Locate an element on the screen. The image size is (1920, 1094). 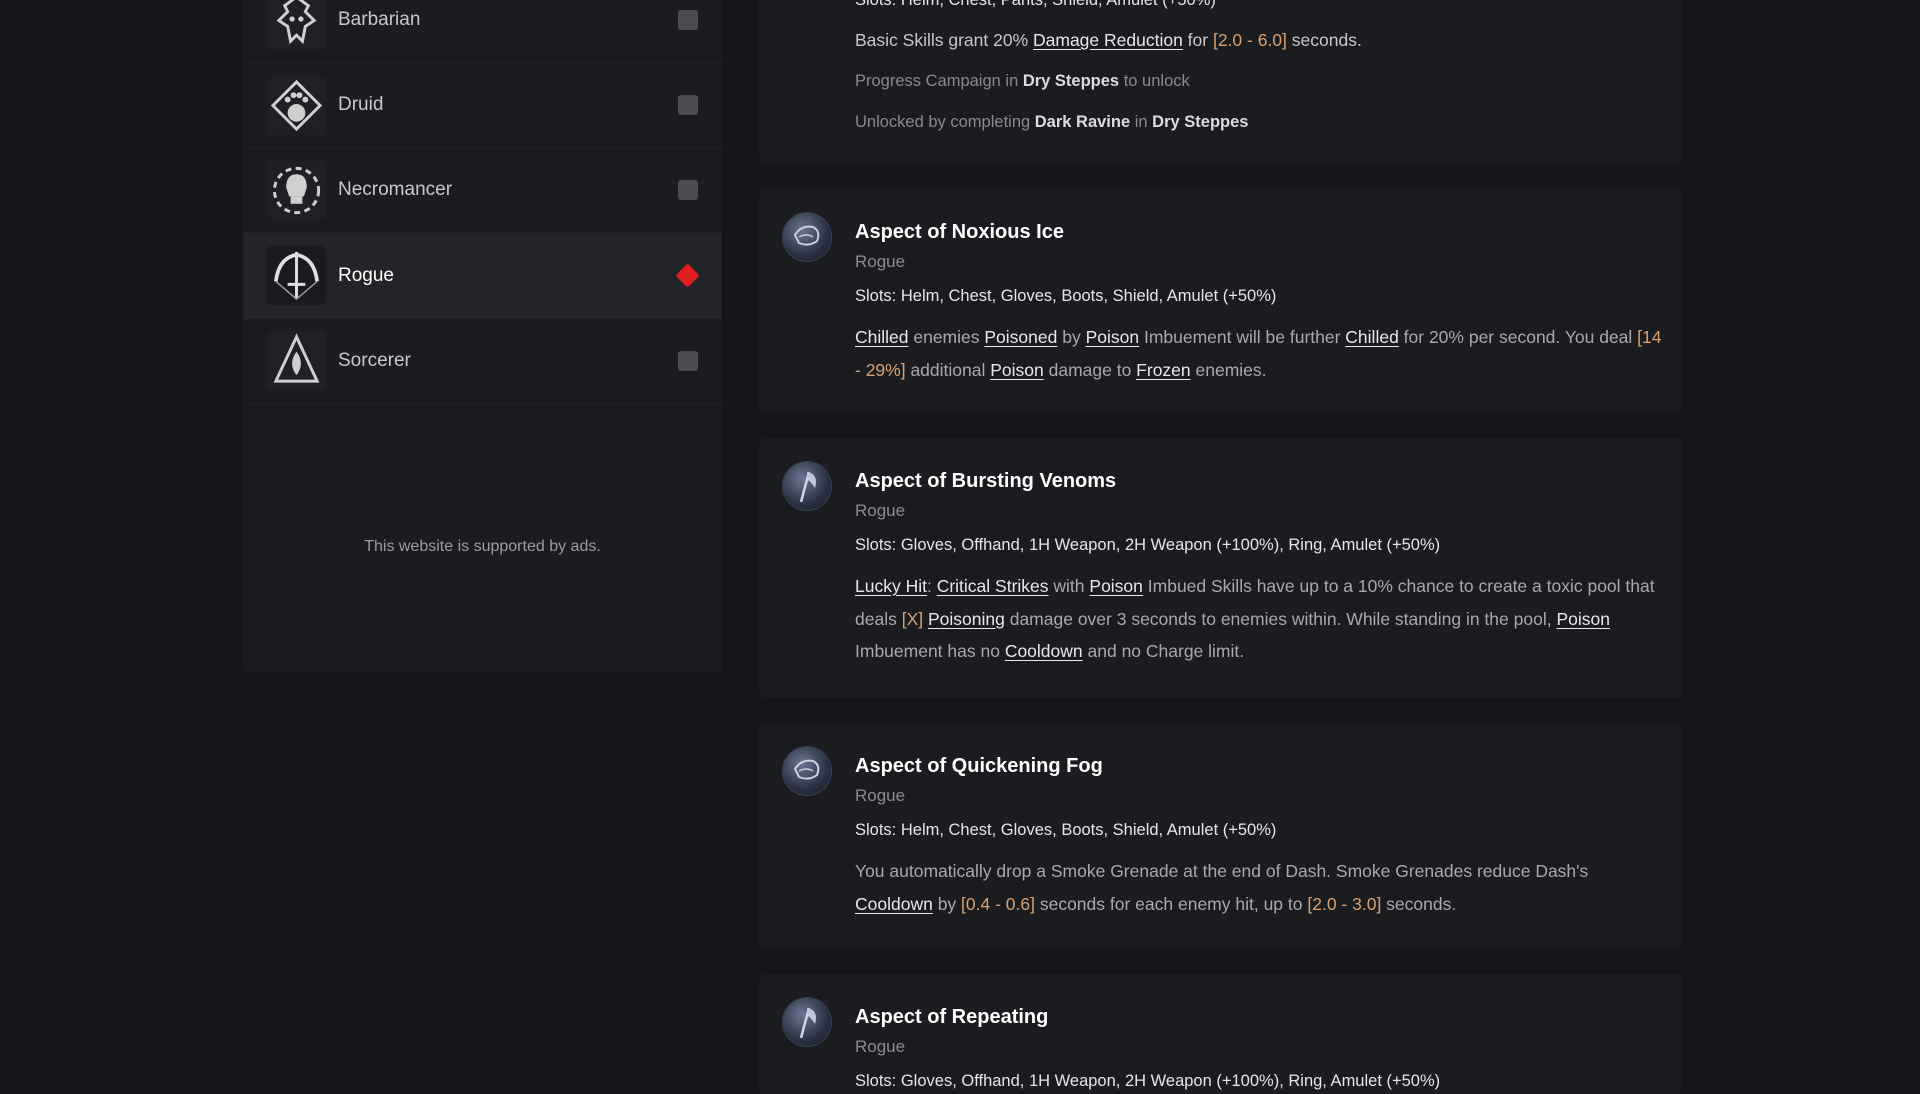
aspect-title: Aspect of Bursting Venoms is located at coordinates (985, 481).